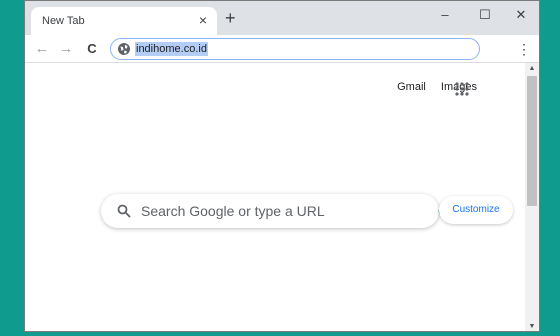 Image resolution: width=560 pixels, height=336 pixels. Describe the element at coordinates (230, 18) in the screenshot. I see `new-tab-icon: +` at that location.